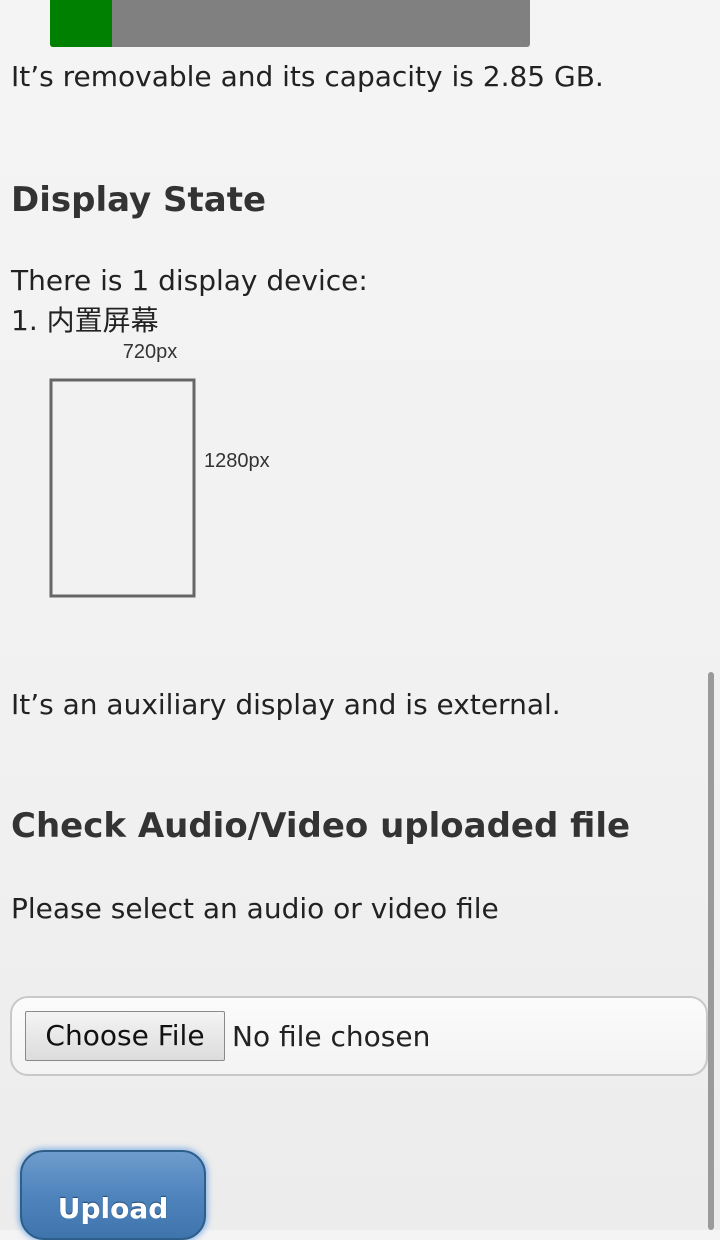 This screenshot has height=1240, width=720. I want to click on upload-button: Upload, so click(113, 1195).